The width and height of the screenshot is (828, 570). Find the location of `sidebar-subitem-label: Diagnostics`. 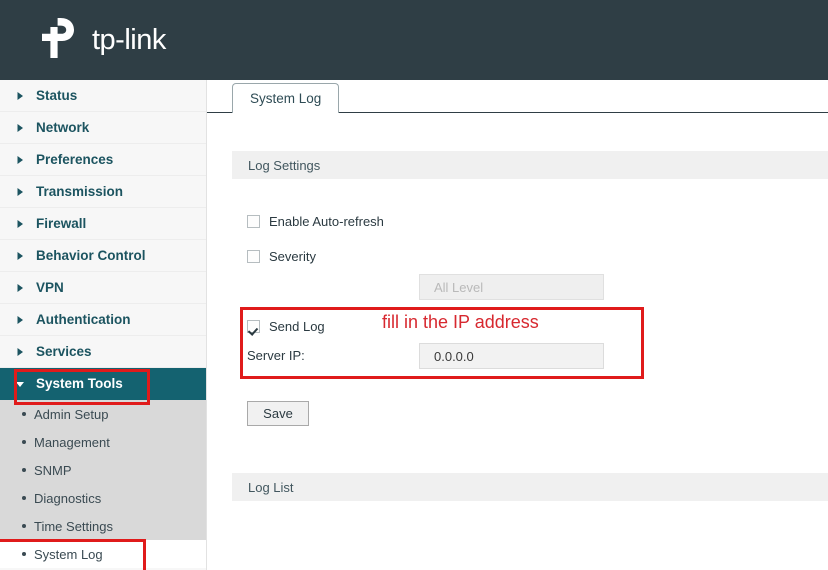

sidebar-subitem-label: Diagnostics is located at coordinates (68, 498).